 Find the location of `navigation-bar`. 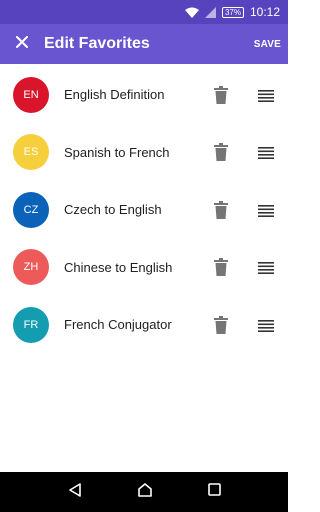

navigation-bar is located at coordinates (144, 492).